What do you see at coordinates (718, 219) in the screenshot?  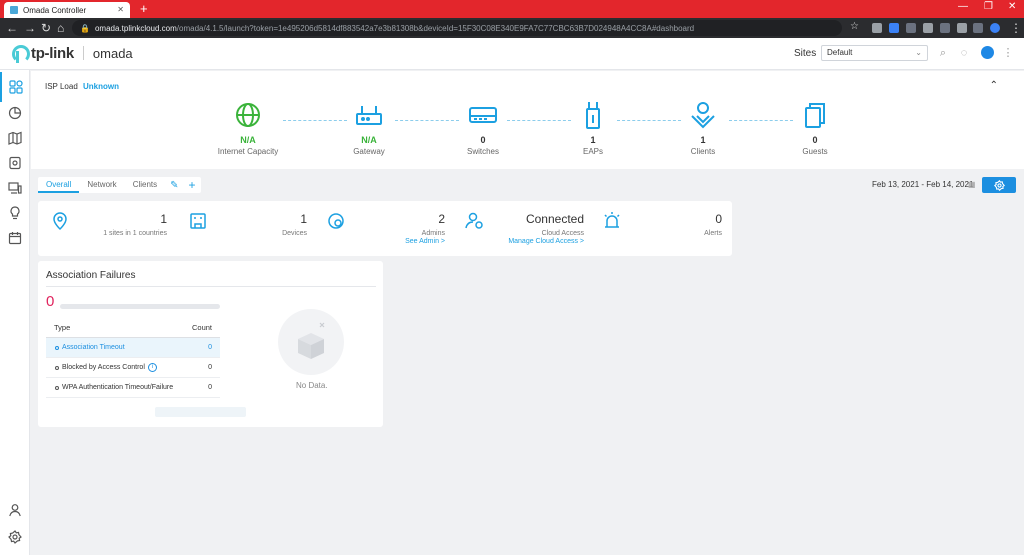 I see `alerts-count: 0` at bounding box center [718, 219].